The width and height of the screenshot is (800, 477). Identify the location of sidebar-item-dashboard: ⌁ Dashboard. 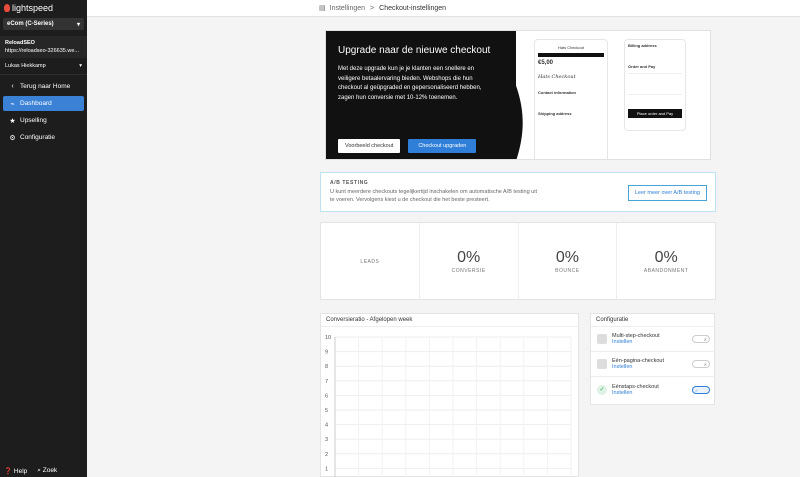
(43, 103).